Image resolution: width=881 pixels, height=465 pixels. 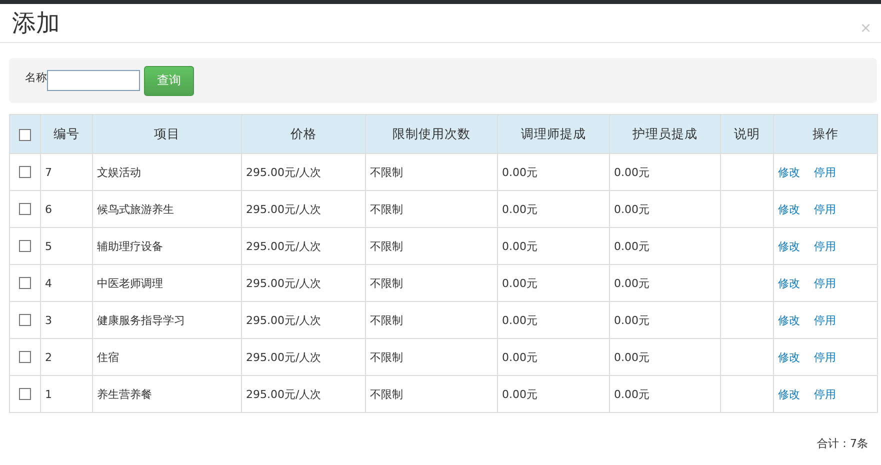 What do you see at coordinates (842, 443) in the screenshot?
I see `total-count: 合计：7条` at bounding box center [842, 443].